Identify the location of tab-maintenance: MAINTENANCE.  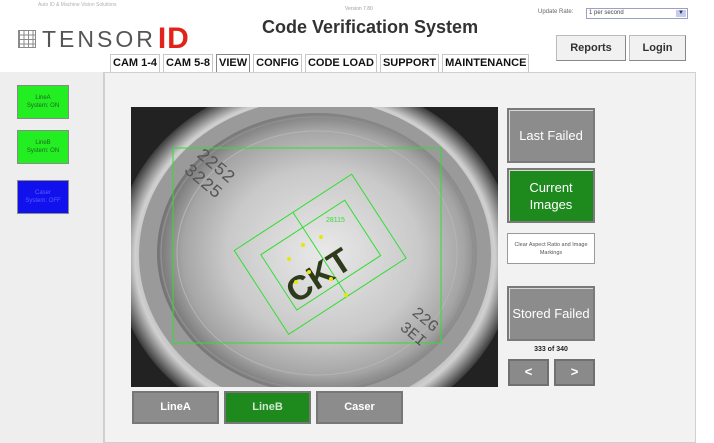
(486, 63).